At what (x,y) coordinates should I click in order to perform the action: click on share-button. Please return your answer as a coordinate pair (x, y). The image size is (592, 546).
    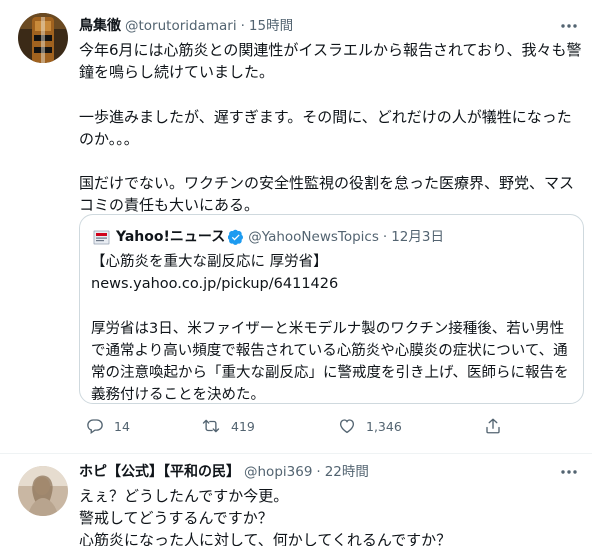
    Looking at the image, I should click on (493, 426).